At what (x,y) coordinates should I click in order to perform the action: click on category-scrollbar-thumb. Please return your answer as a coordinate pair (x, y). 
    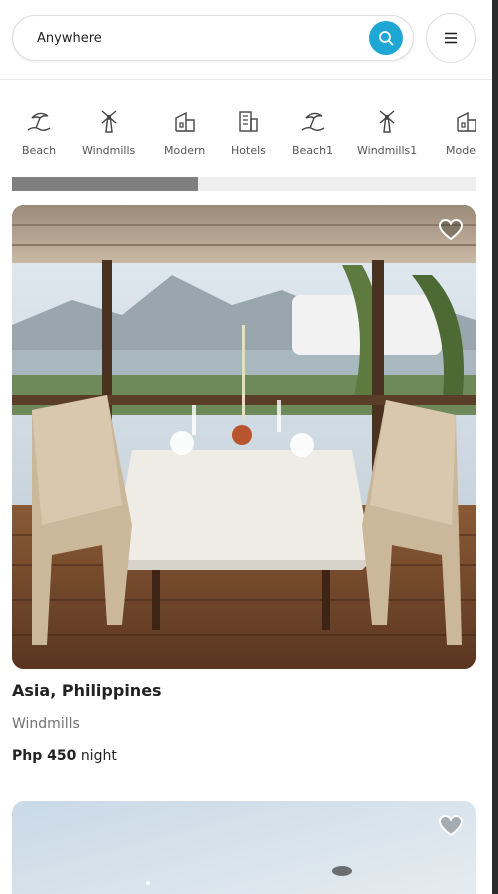
    Looking at the image, I should click on (105, 184).